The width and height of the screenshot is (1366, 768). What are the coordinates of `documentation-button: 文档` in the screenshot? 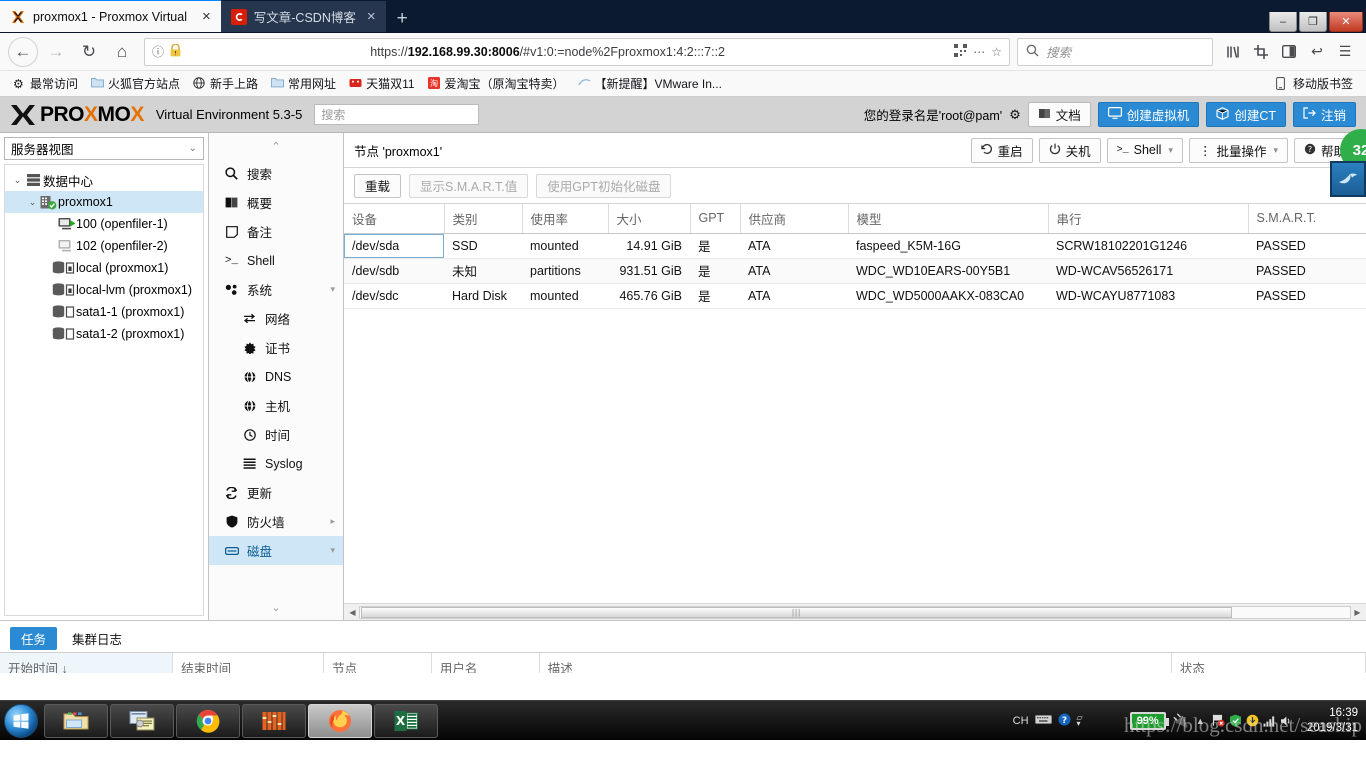 It's located at (1059, 114).